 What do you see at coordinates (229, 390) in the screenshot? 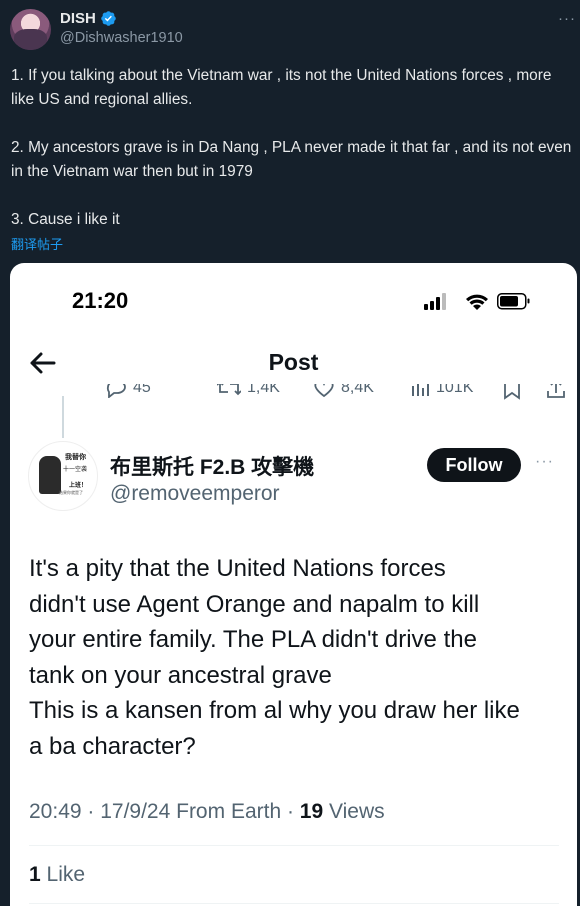
I see `repost-icon` at bounding box center [229, 390].